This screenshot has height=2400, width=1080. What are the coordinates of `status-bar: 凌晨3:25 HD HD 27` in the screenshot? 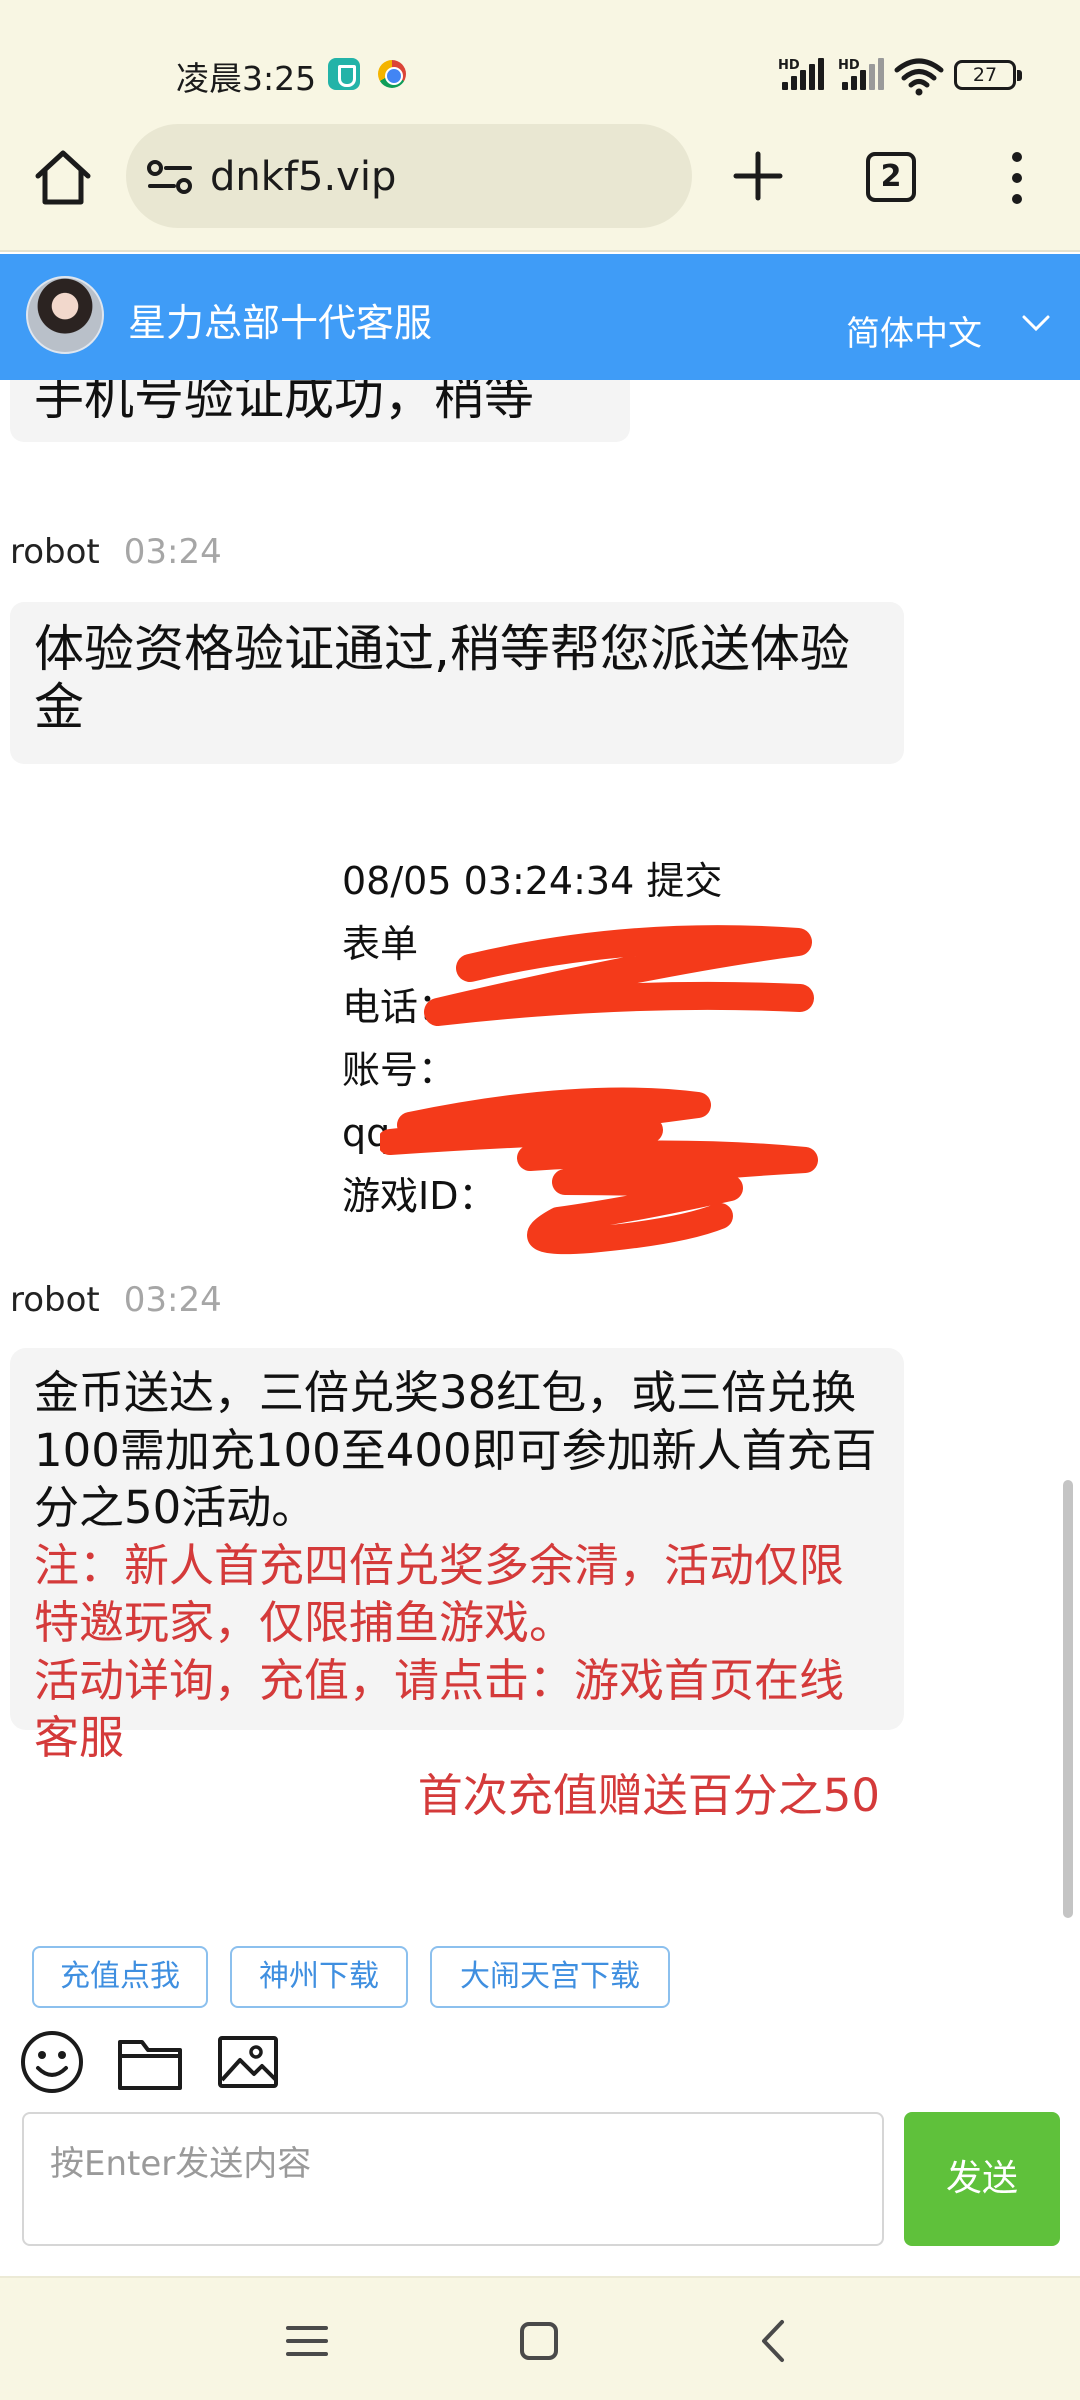 It's located at (540, 60).